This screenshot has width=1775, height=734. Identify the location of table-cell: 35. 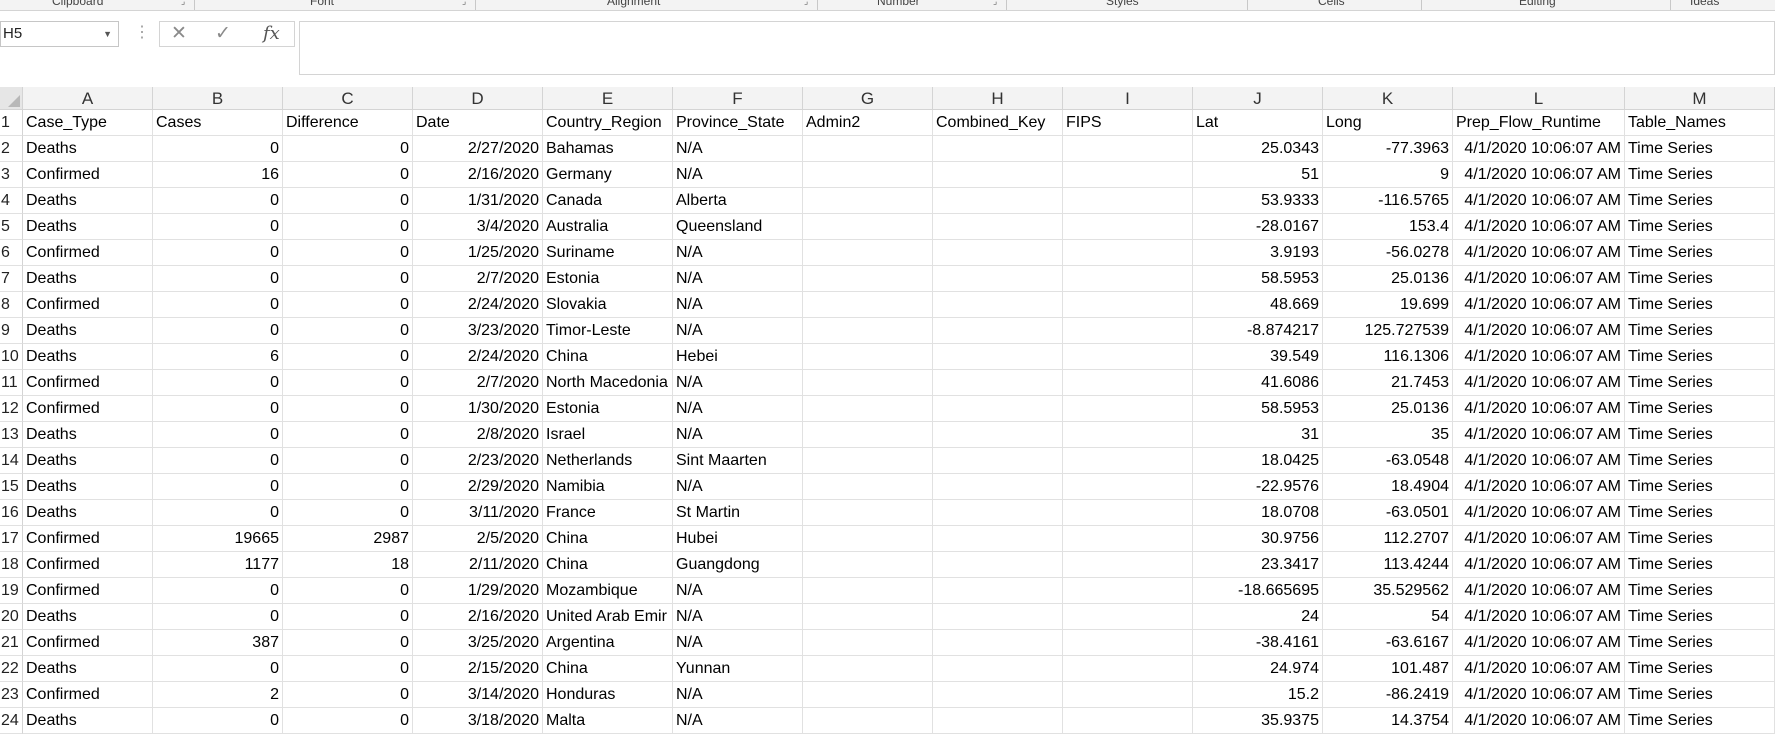
(1388, 435).